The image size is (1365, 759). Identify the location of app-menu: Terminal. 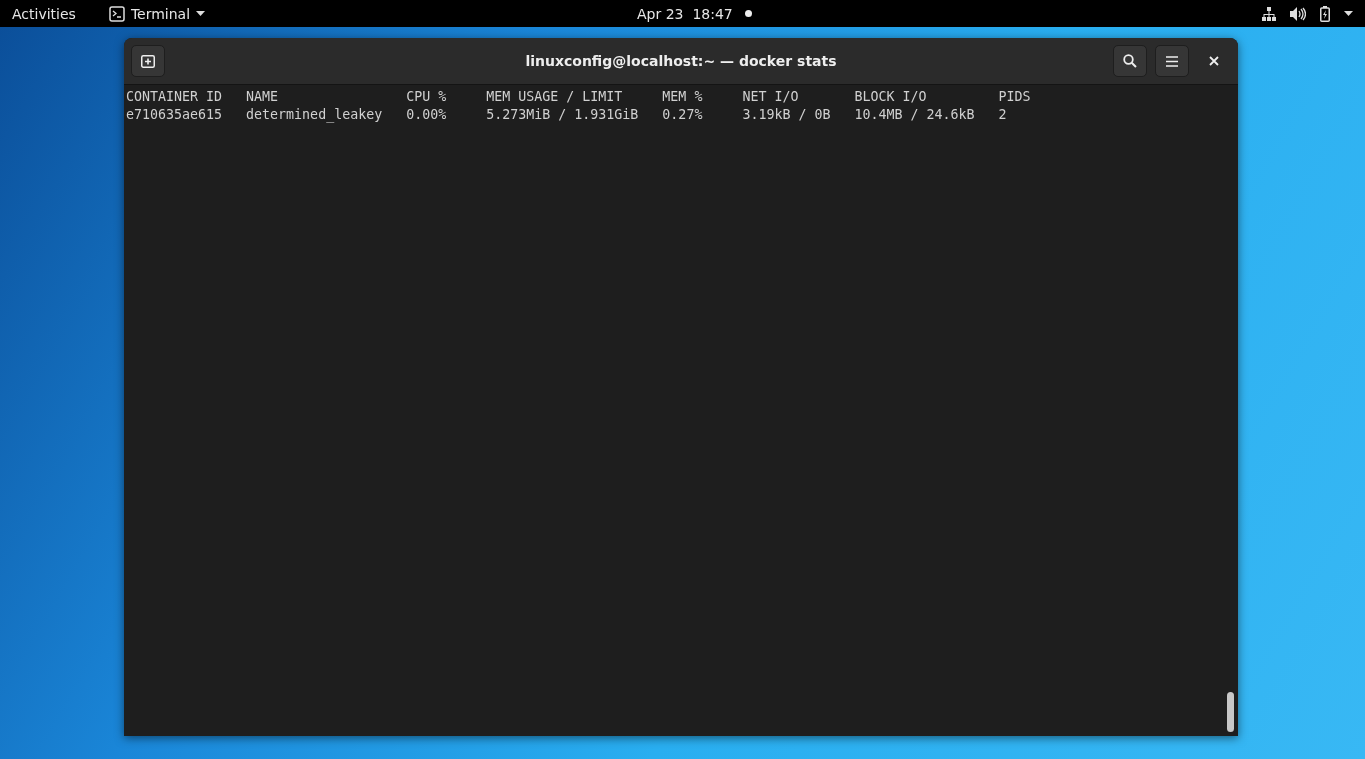
(157, 13).